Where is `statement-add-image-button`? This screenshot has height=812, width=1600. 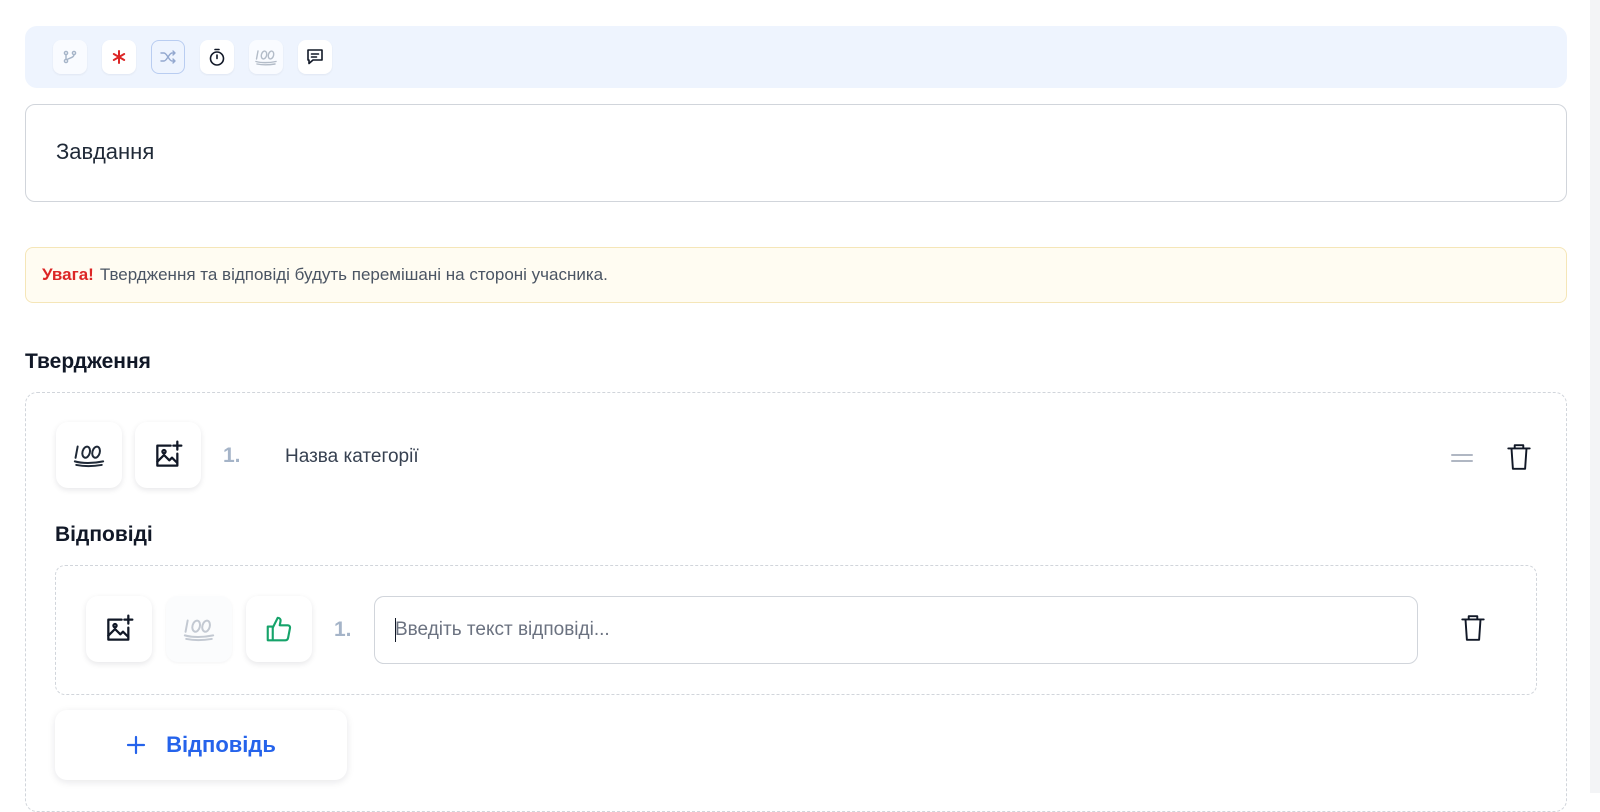 statement-add-image-button is located at coordinates (168, 455).